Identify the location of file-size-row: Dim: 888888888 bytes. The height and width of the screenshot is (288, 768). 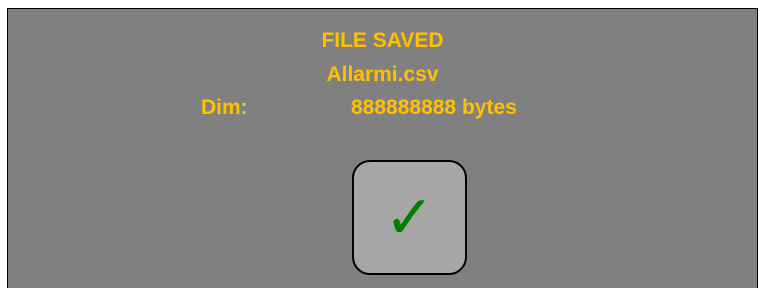
(382, 108).